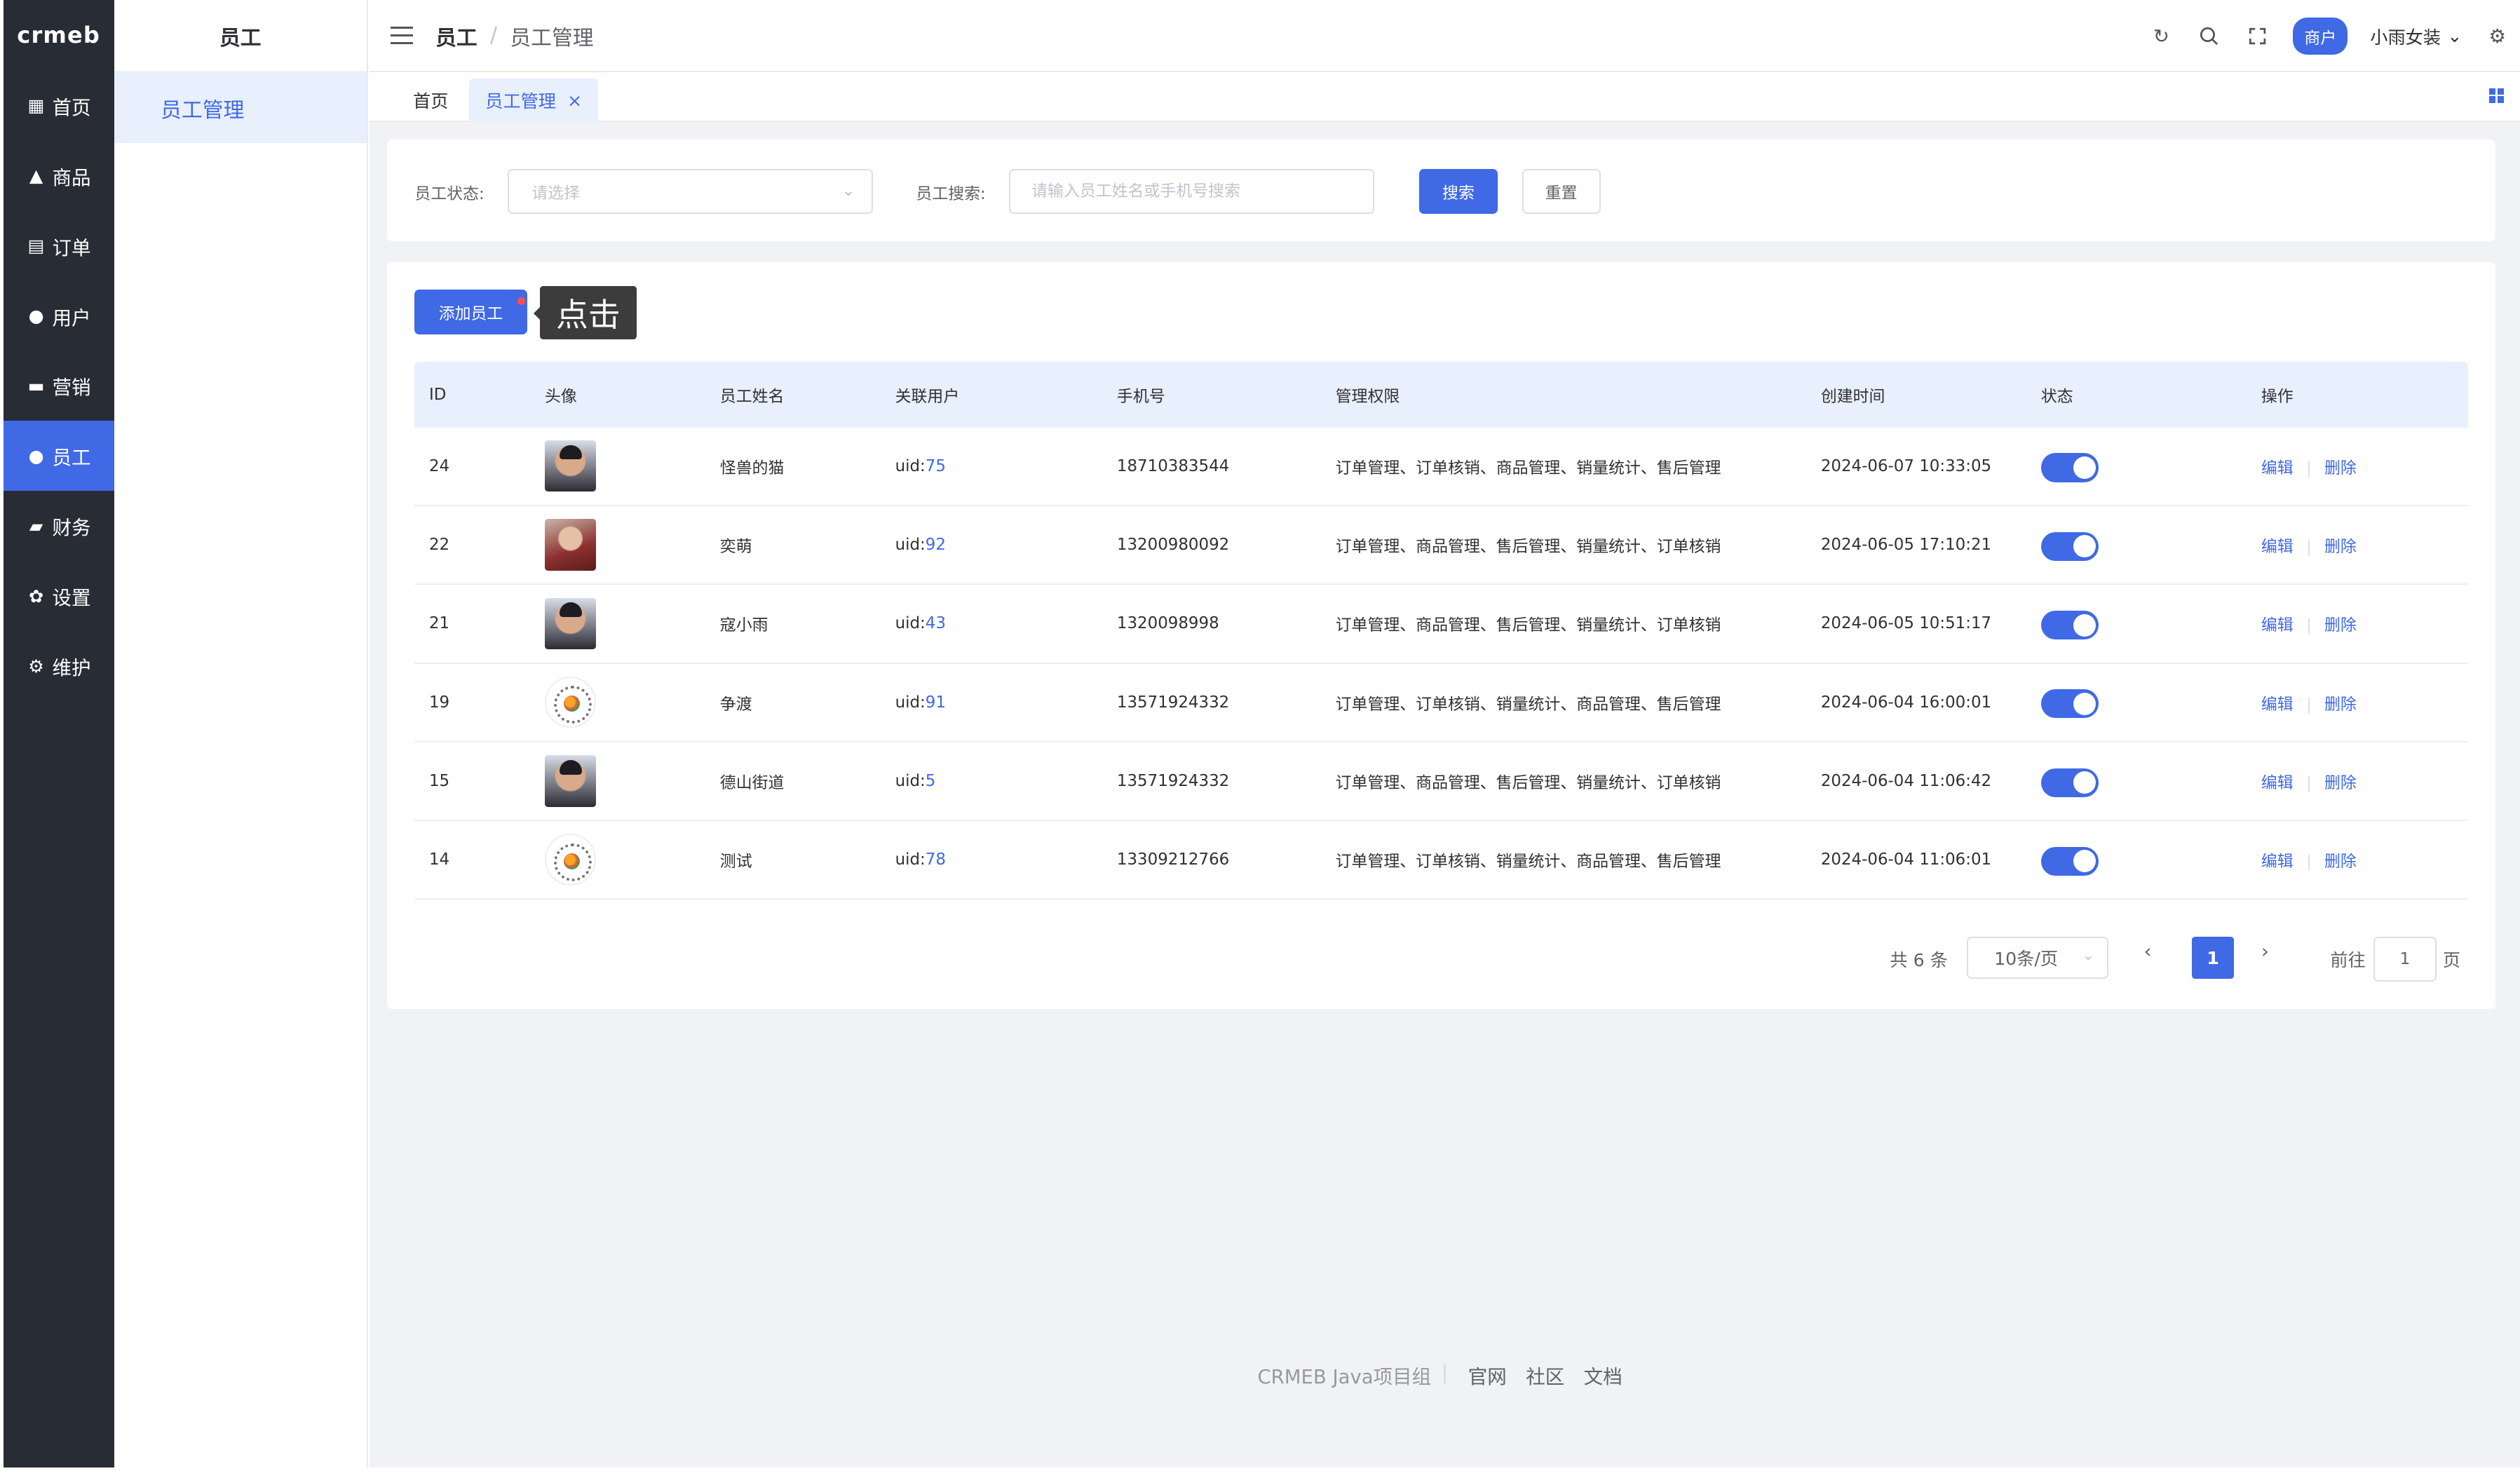  Describe the element at coordinates (456, 35) in the screenshot. I see `breadcrumb-item-staff: 员工` at that location.